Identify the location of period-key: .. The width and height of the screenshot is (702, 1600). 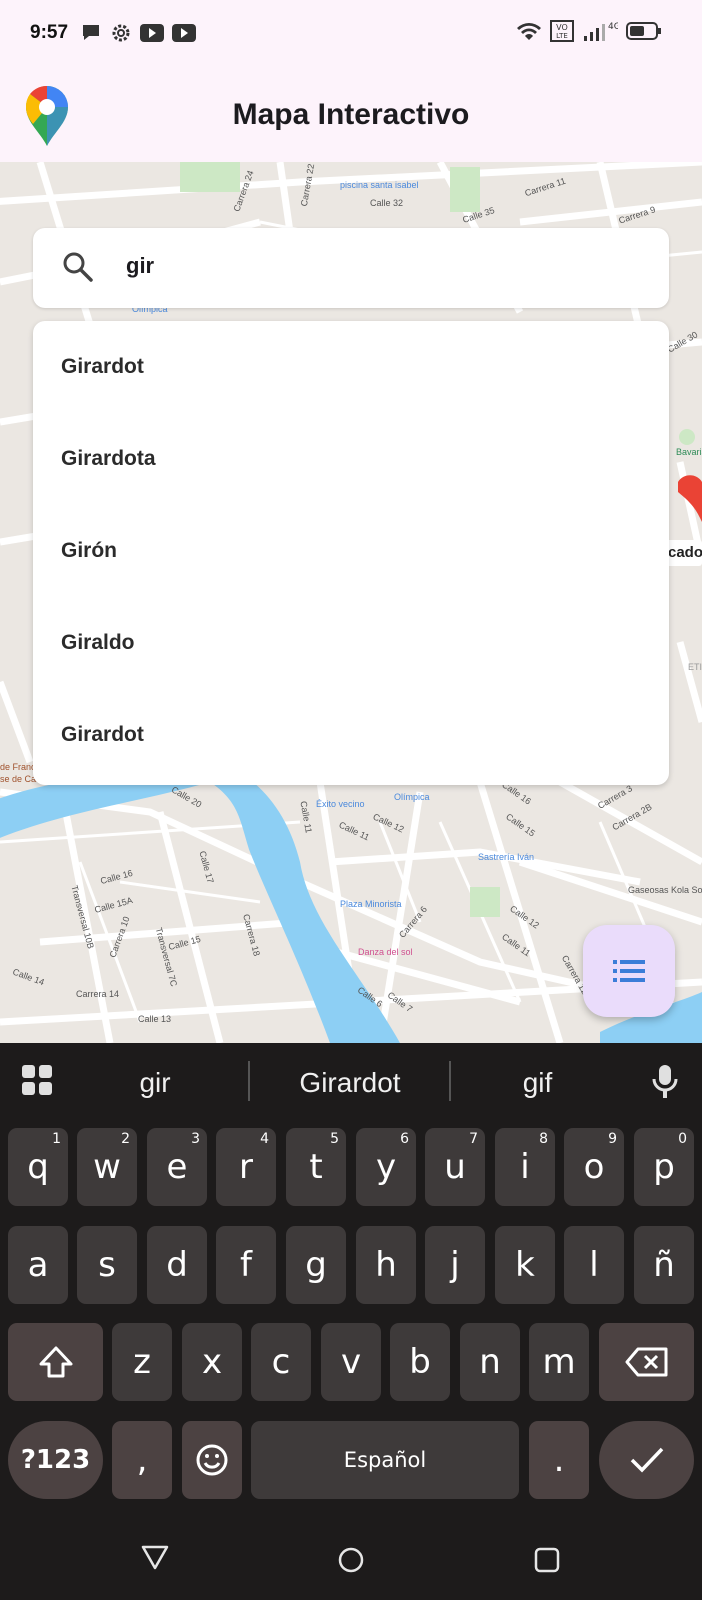
(559, 1460).